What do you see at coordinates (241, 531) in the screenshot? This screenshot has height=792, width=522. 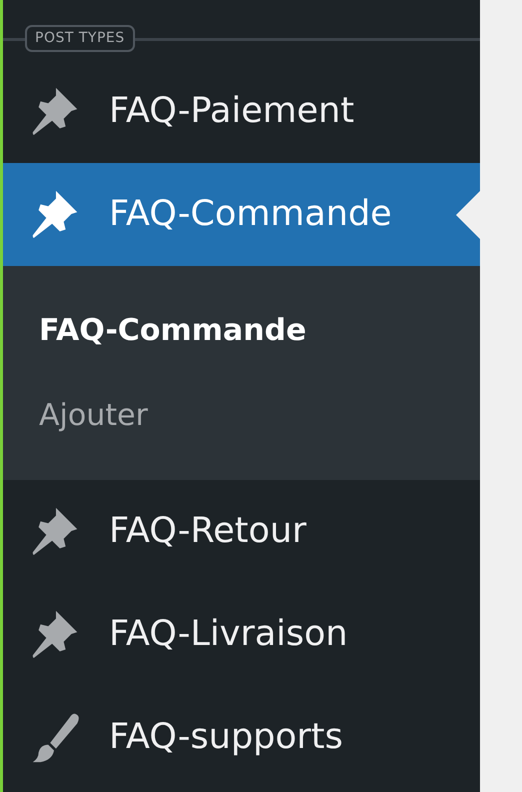 I see `menu-item: FAQ-Retour` at bounding box center [241, 531].